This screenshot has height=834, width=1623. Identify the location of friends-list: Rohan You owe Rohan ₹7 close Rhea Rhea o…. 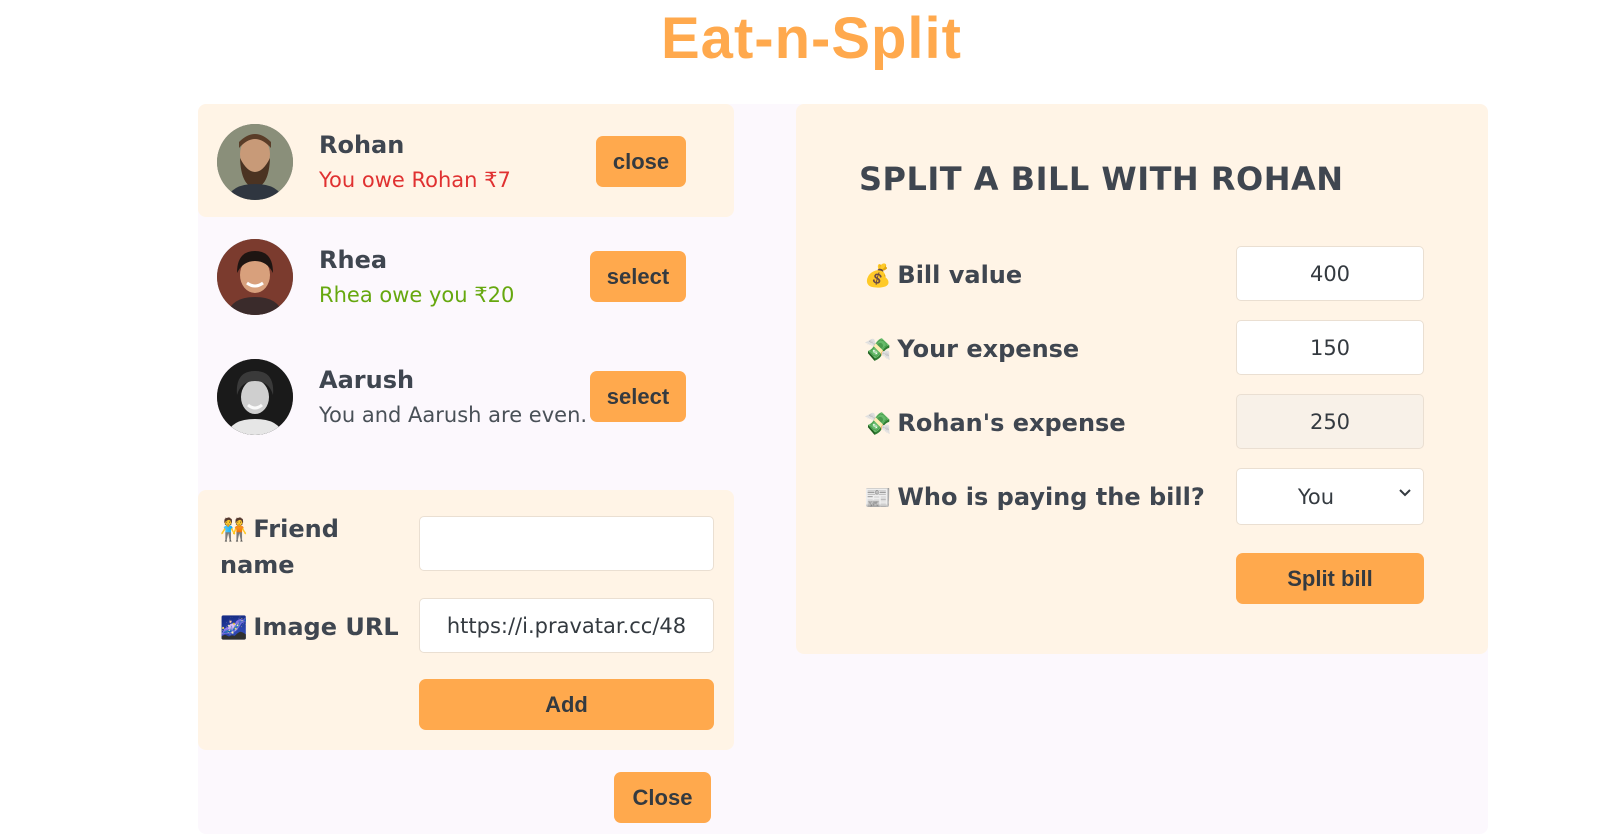
(466, 281).